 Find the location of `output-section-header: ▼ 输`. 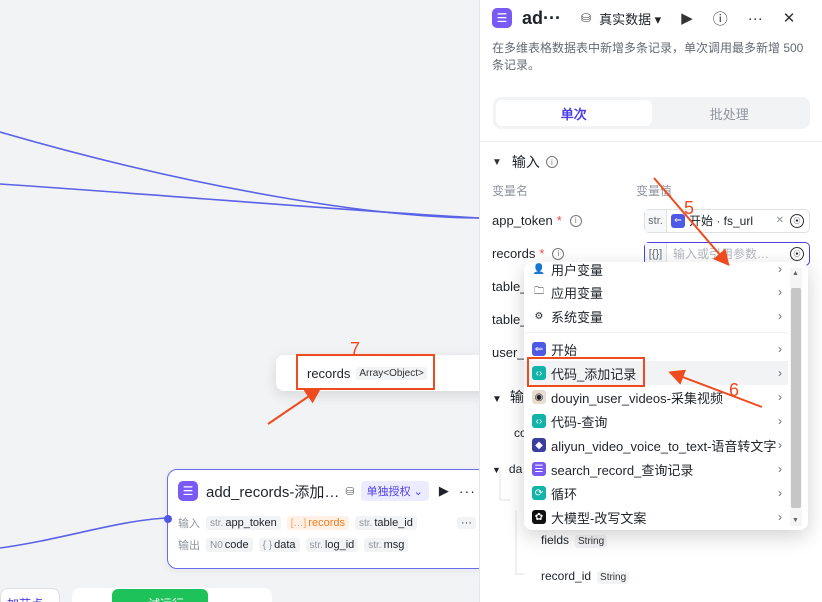

output-section-header: ▼ 输 is located at coordinates (508, 397).